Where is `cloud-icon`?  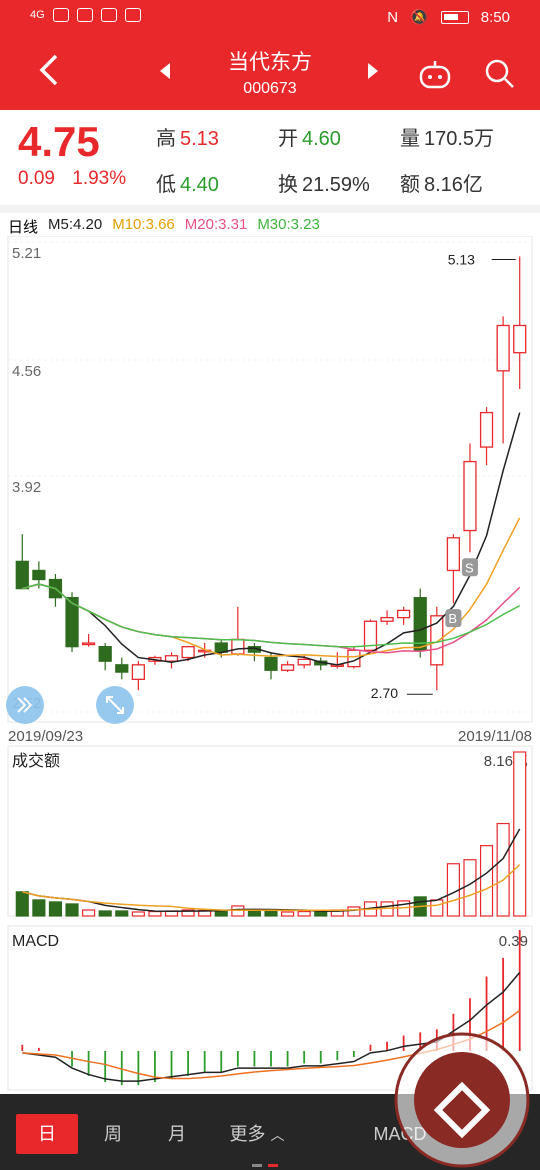
cloud-icon is located at coordinates (132, 15).